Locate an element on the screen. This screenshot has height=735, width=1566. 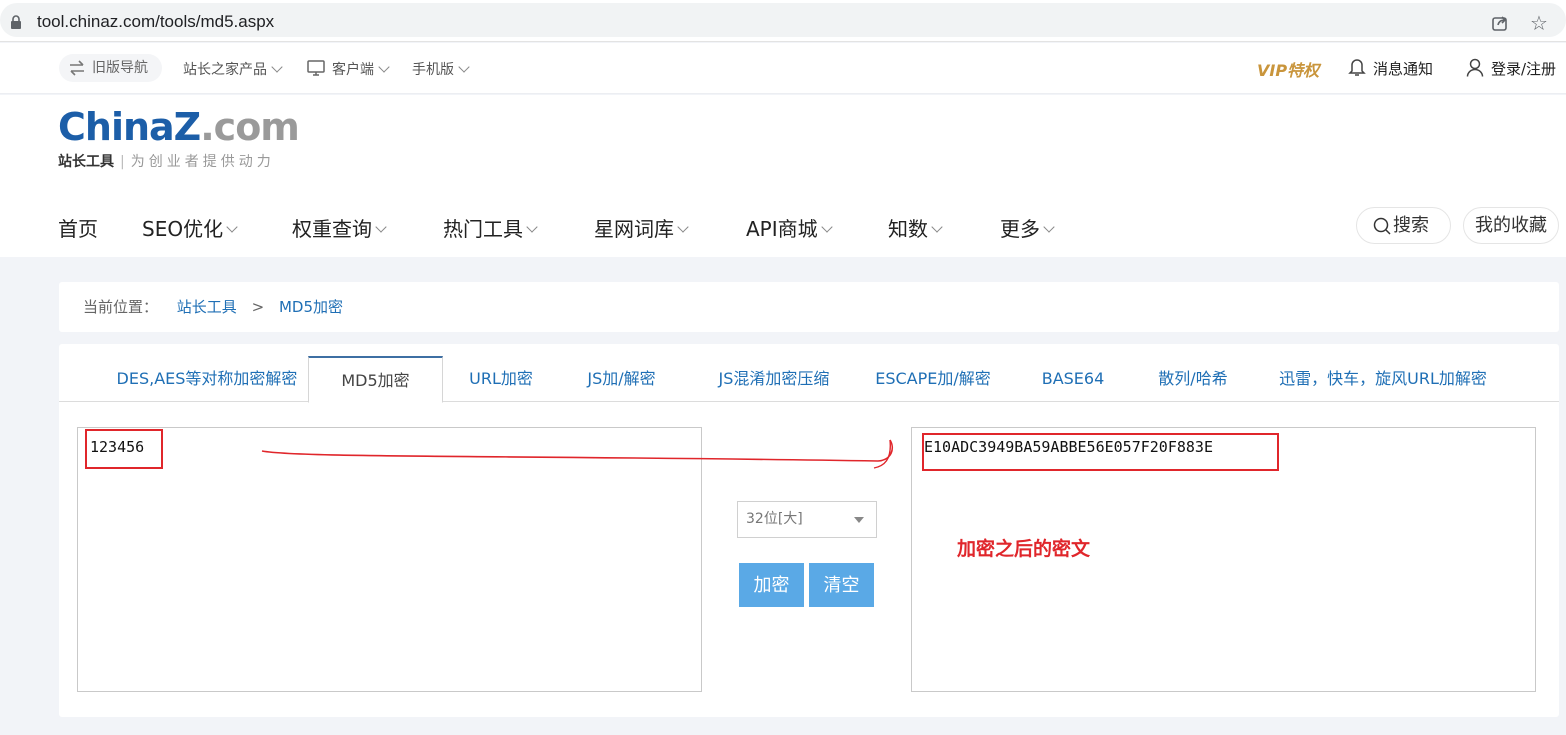
browser-address-bar: tool.chinaz.com/tools/md5.aspx ☆ is located at coordinates (783, 21).